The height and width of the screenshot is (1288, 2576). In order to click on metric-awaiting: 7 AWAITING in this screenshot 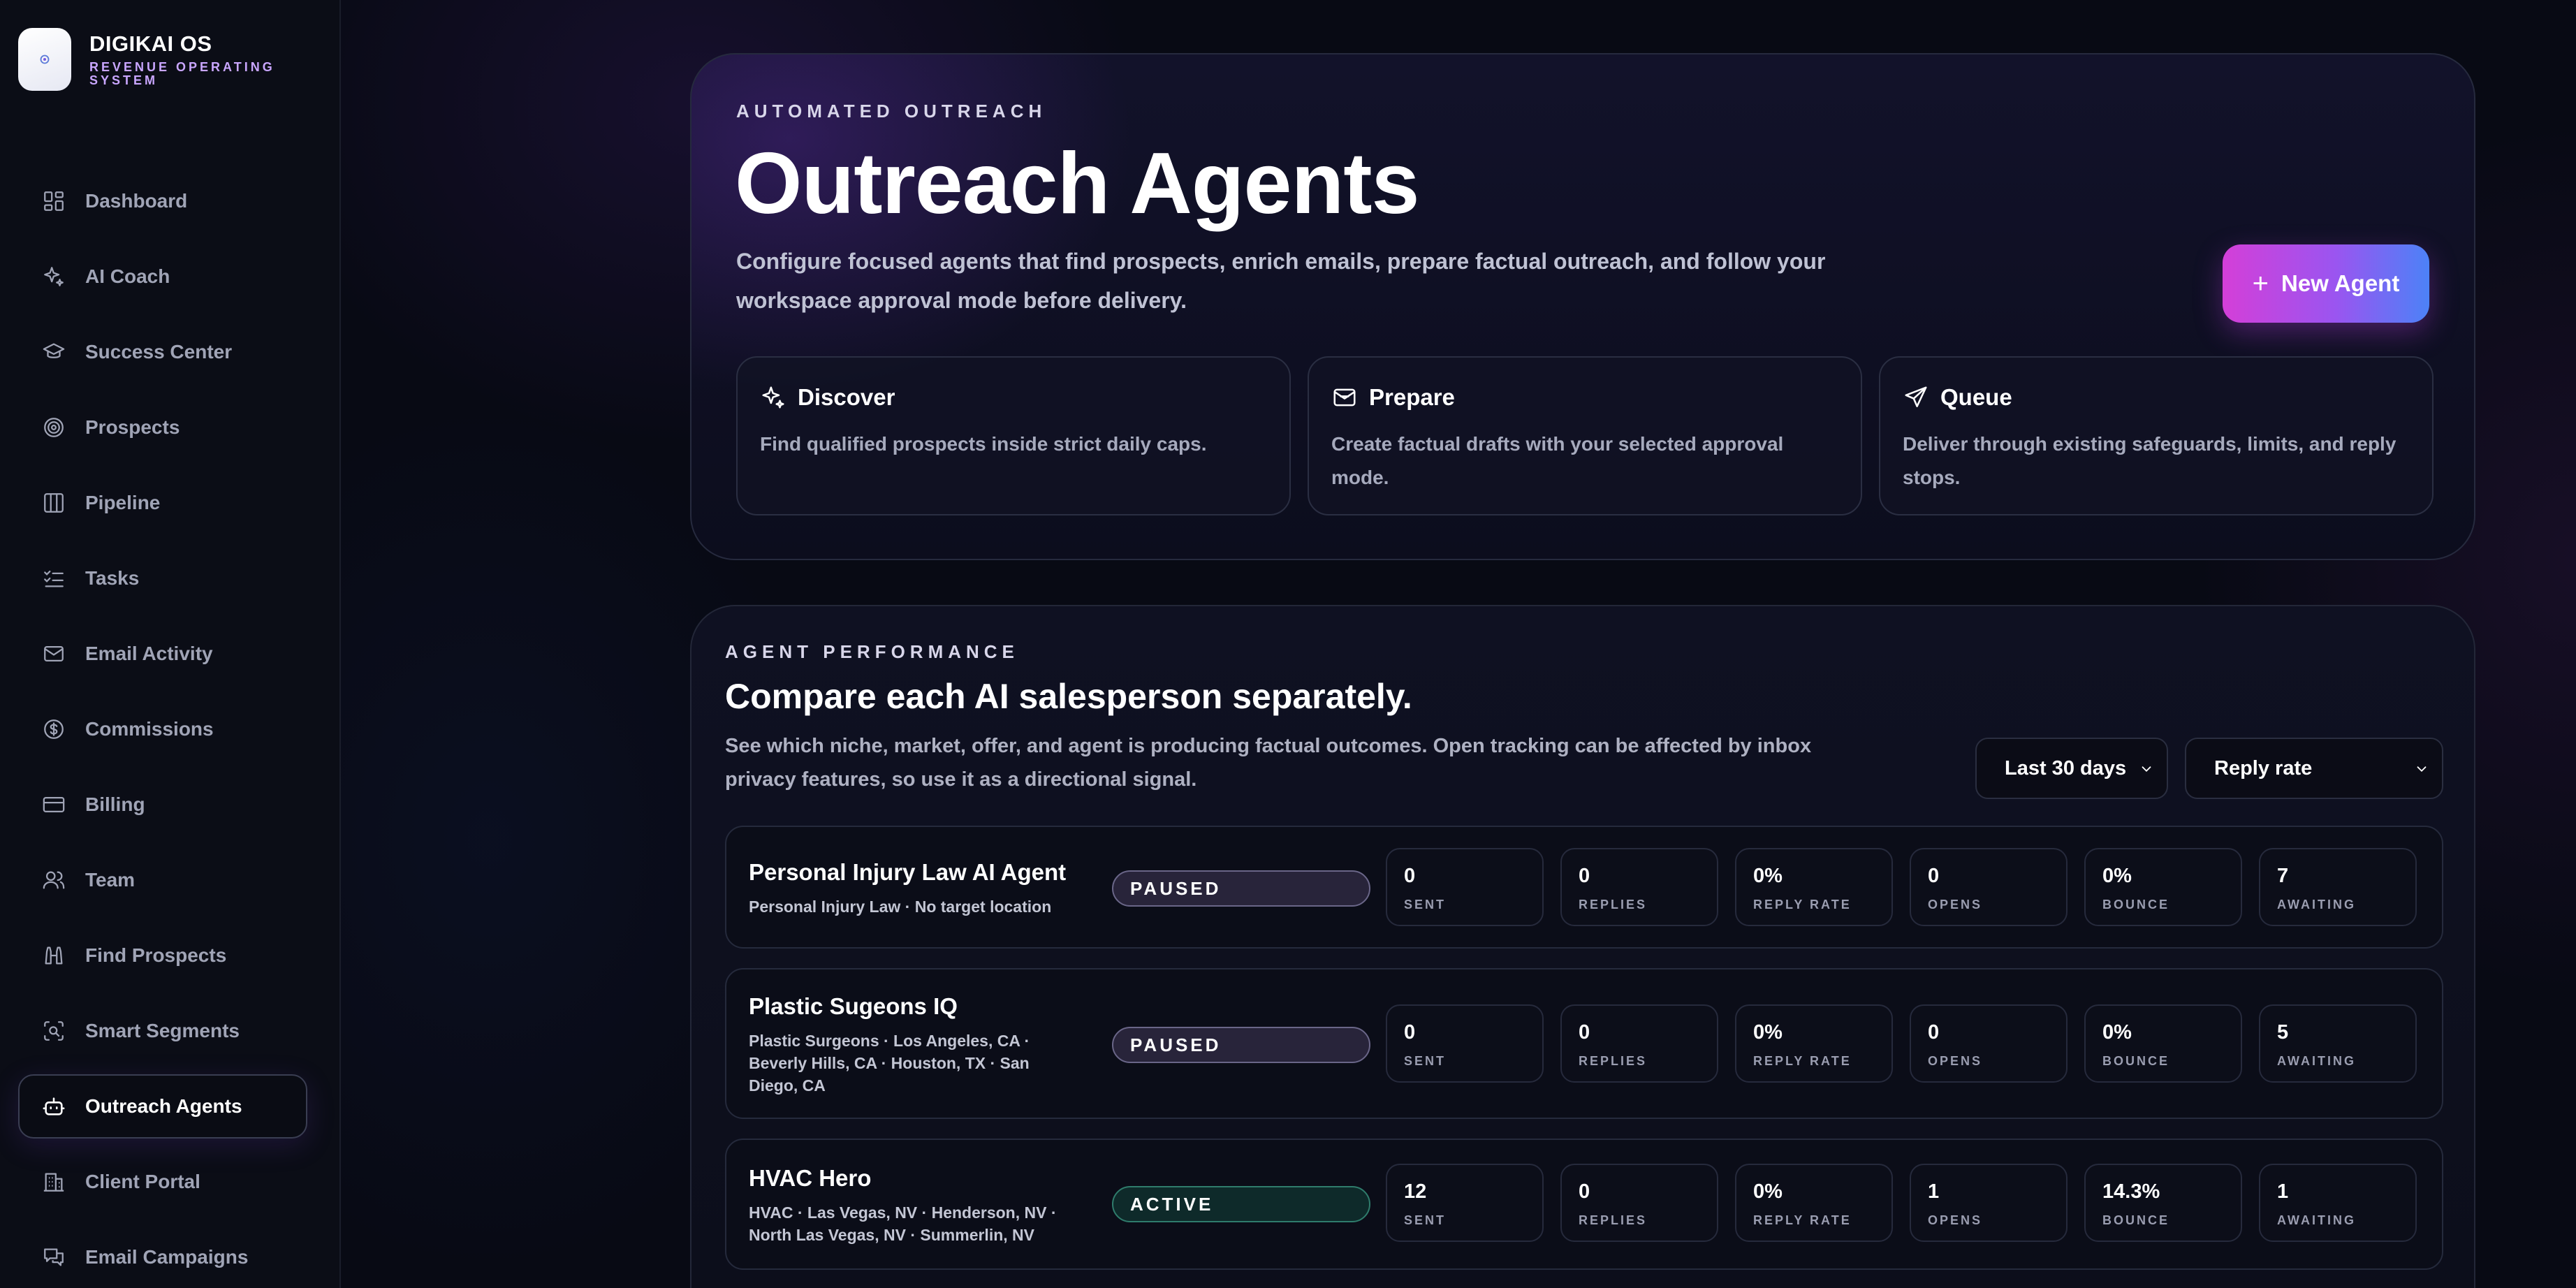, I will do `click(2338, 887)`.